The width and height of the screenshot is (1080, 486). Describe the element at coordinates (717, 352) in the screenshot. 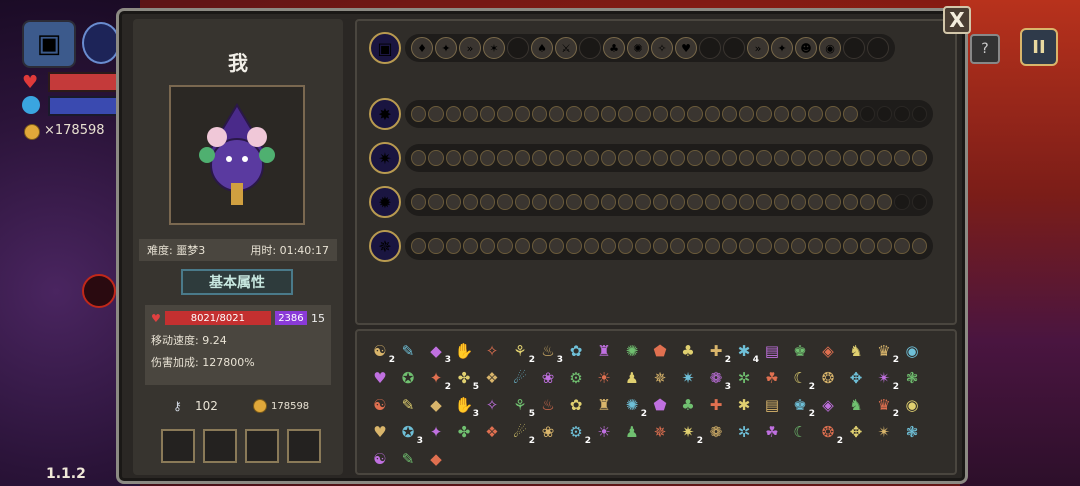

I see `item-icon: ✚ 2` at that location.